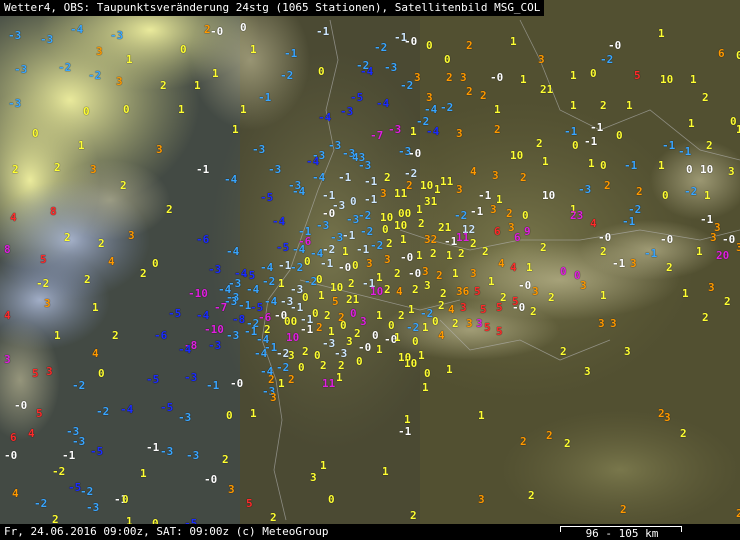  Describe the element at coordinates (214, 329) in the screenshot. I see `observation-value: -10` at that location.